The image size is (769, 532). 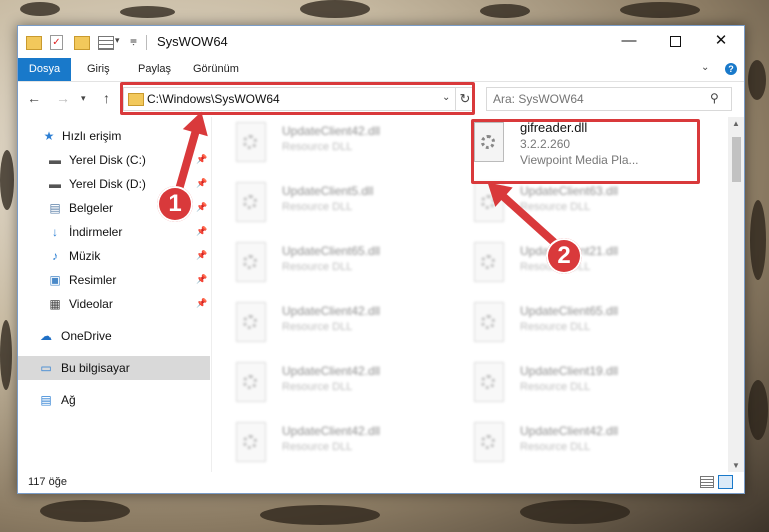 I want to click on search-box: ⚲, so click(x=609, y=99).